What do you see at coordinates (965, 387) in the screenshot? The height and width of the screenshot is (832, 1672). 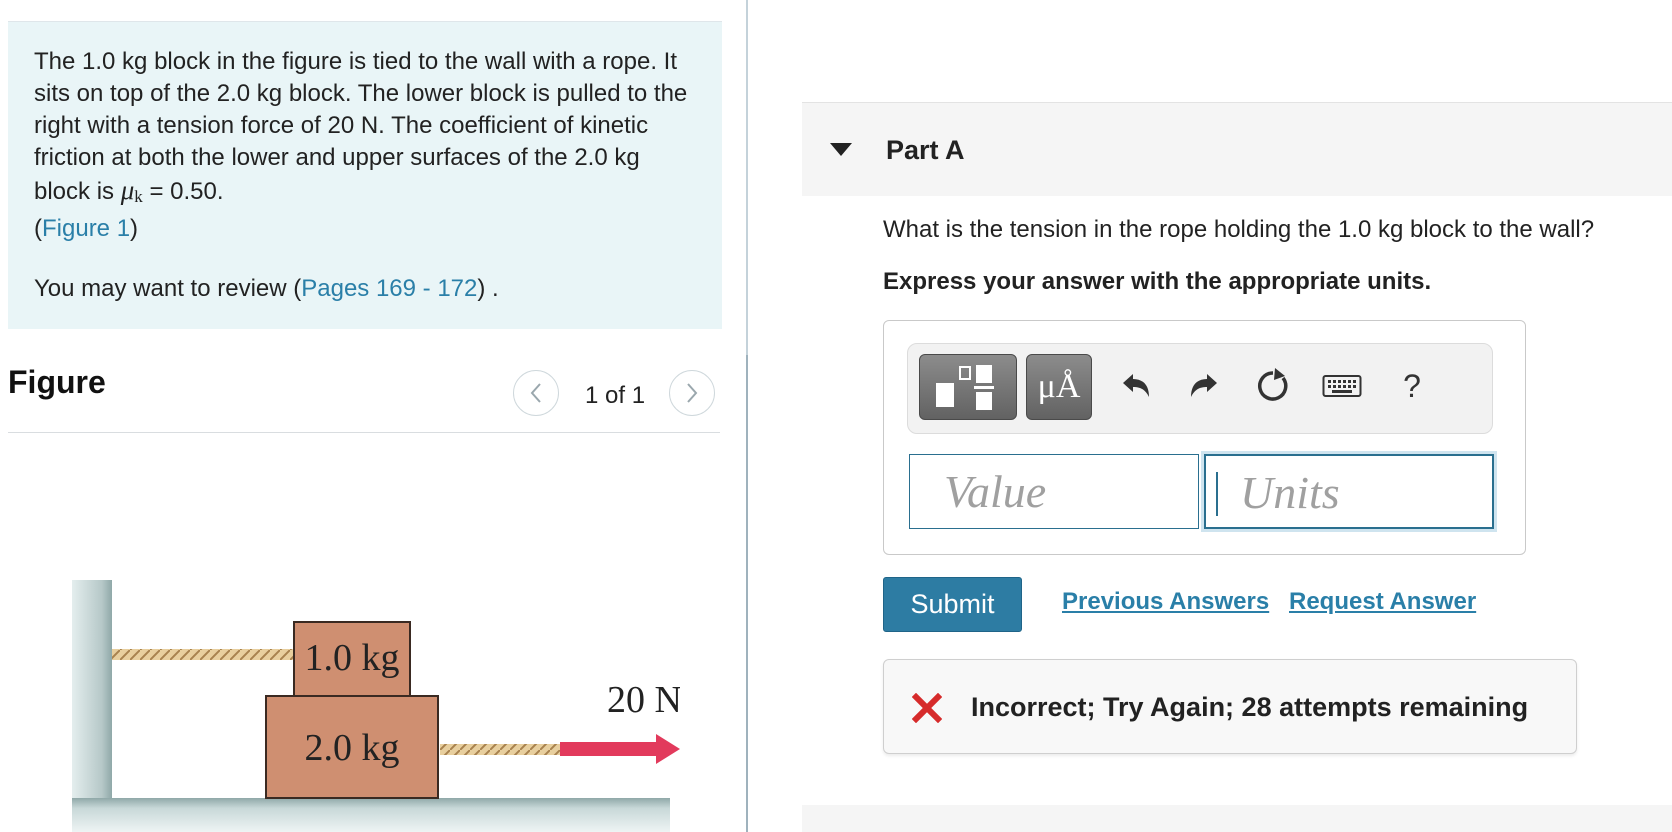 I see `templates-icon` at bounding box center [965, 387].